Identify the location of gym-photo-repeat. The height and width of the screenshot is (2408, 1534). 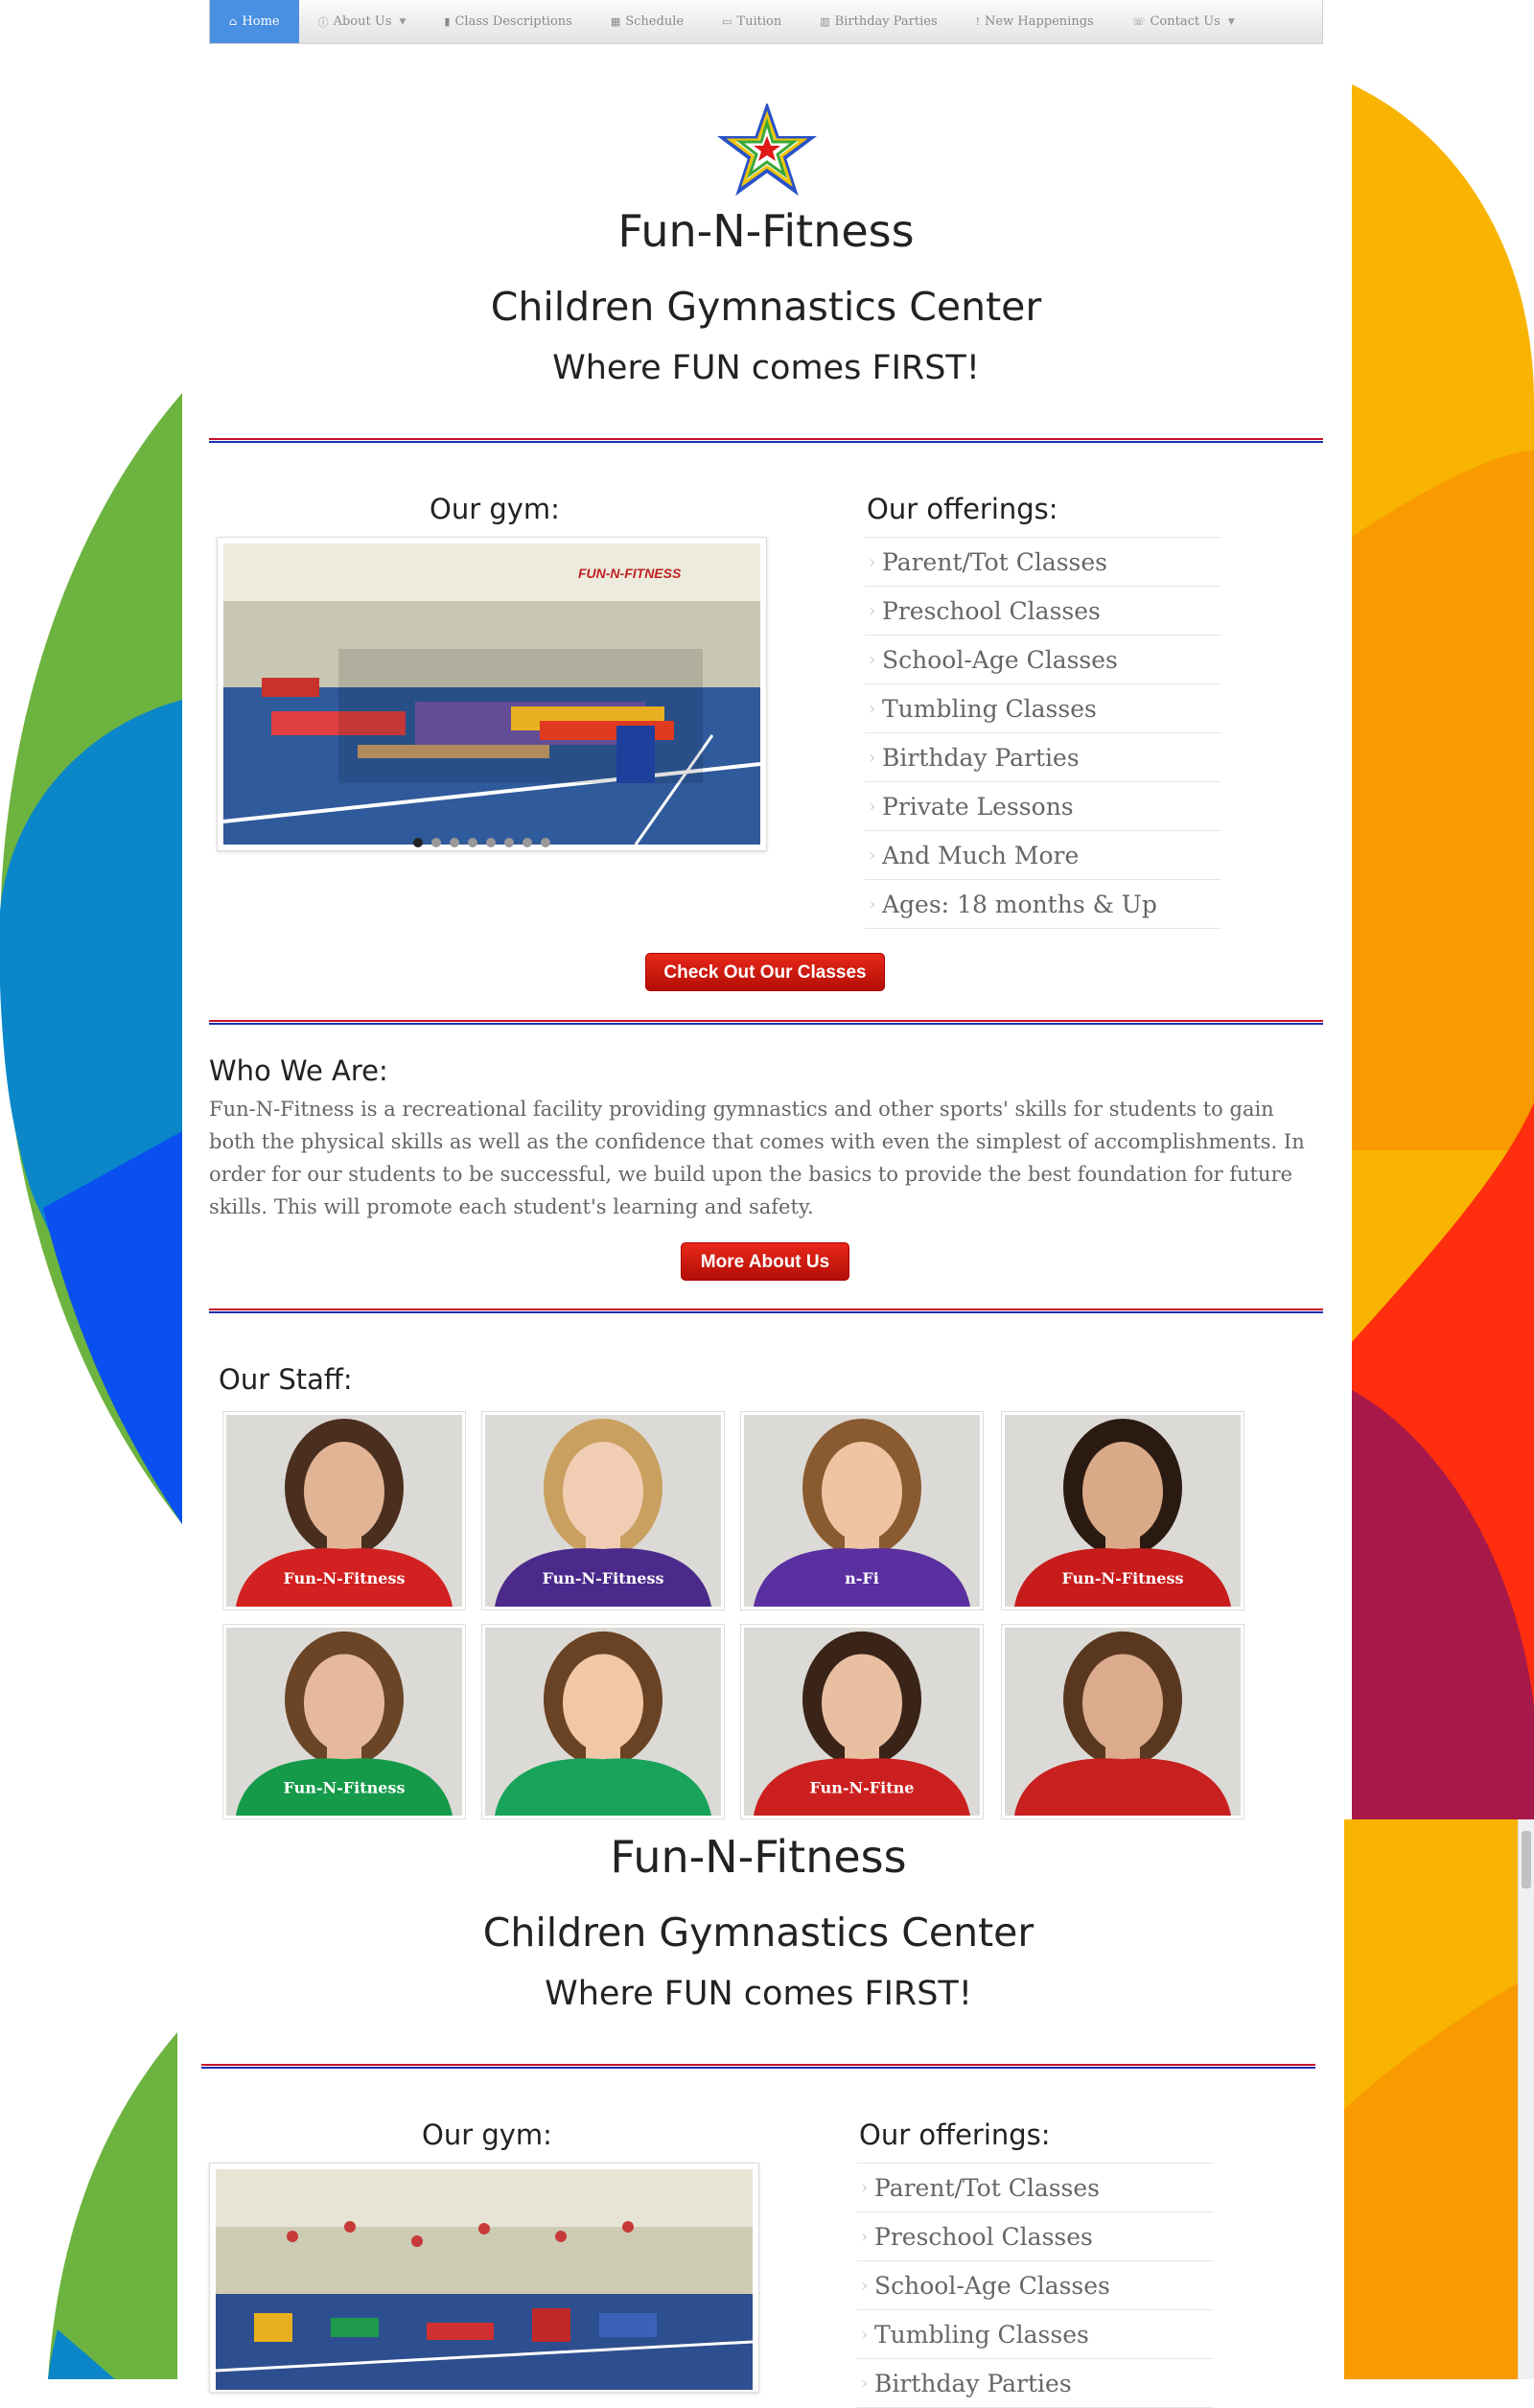
(484, 2279).